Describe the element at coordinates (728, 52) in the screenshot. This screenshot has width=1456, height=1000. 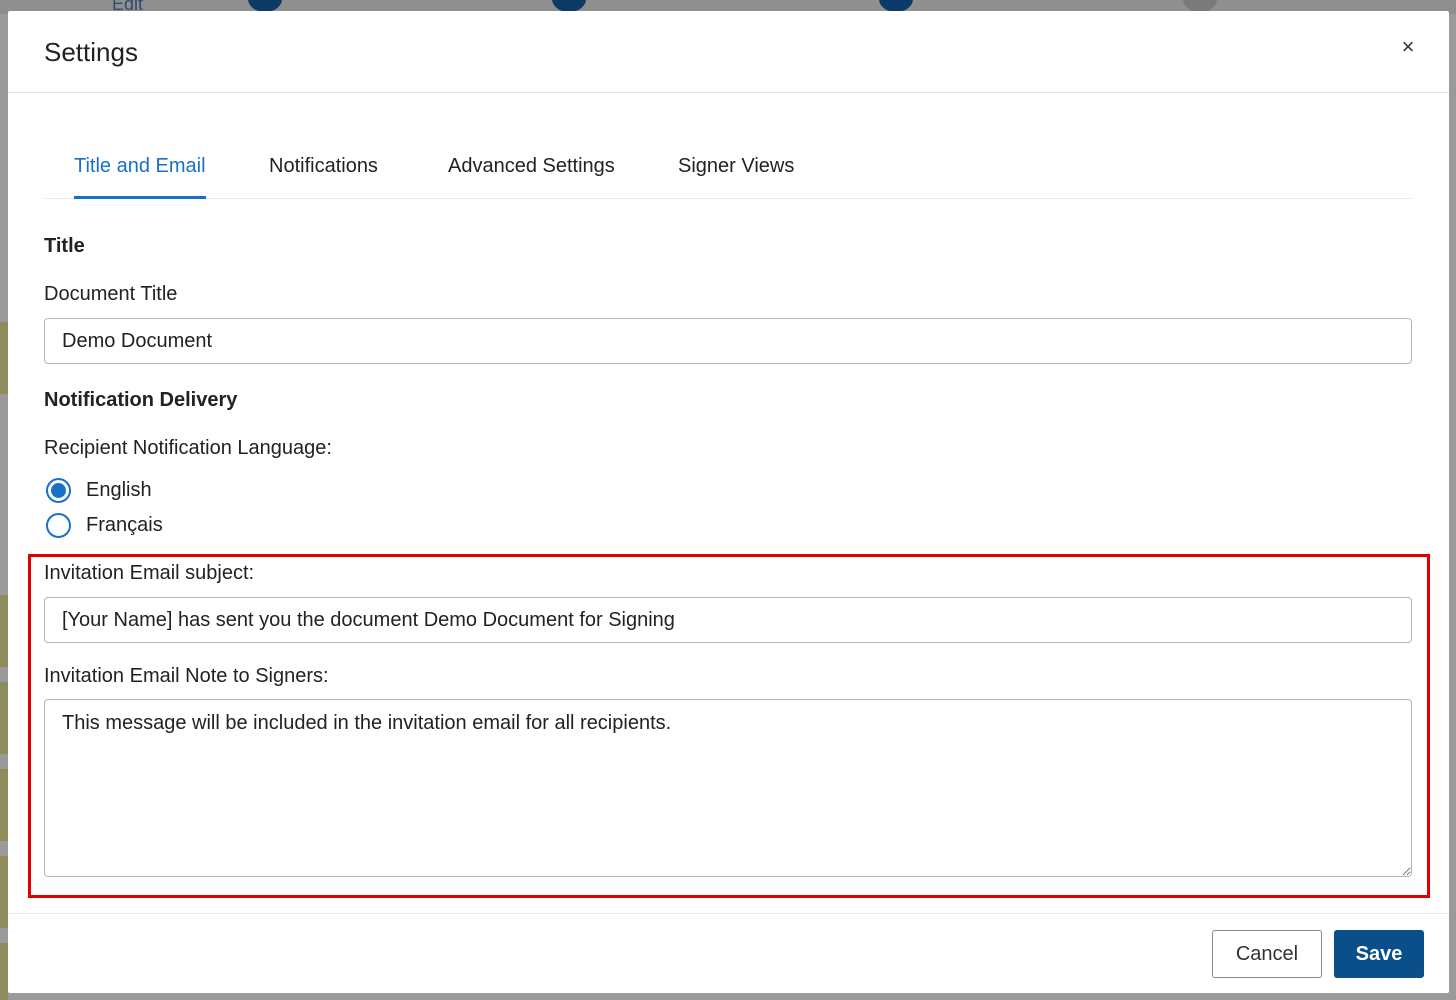
I see `dialog-header: Settings ×` at that location.